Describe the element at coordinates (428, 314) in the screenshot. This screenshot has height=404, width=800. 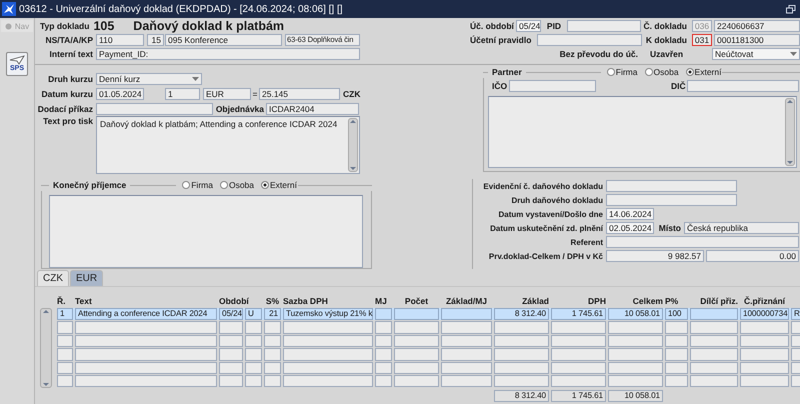
I see `table-row: 1 Attending a conference ICDAR 2024 05/24 U 21 Tuzemsko výstup 21% k 8 312.40 1 745.61 10 058.01 100 1000000734 R` at that location.